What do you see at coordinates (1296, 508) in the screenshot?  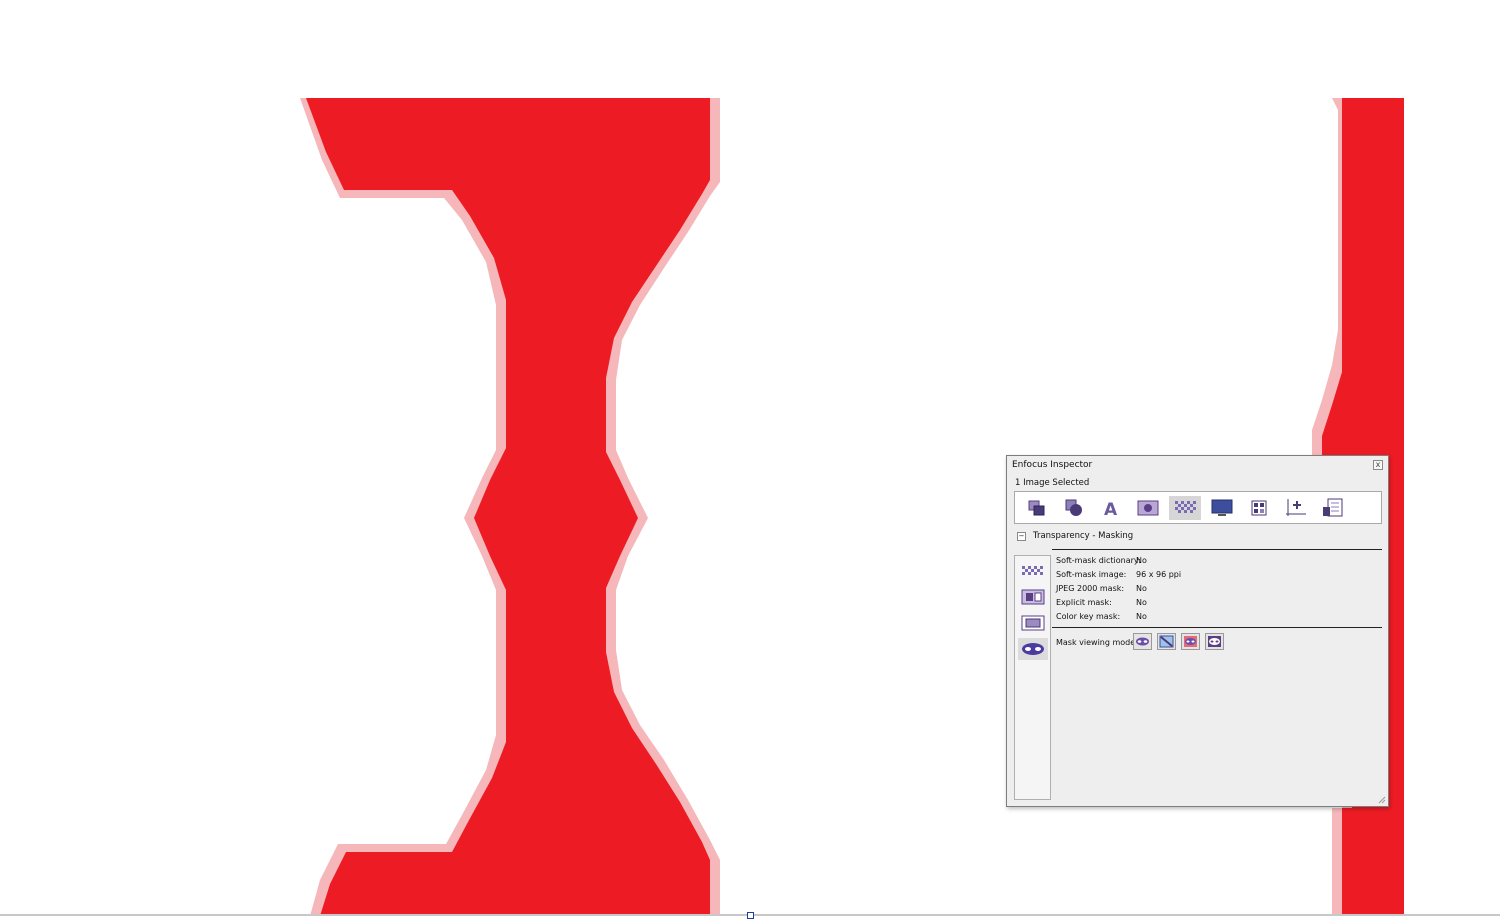 I see `position-icon` at bounding box center [1296, 508].